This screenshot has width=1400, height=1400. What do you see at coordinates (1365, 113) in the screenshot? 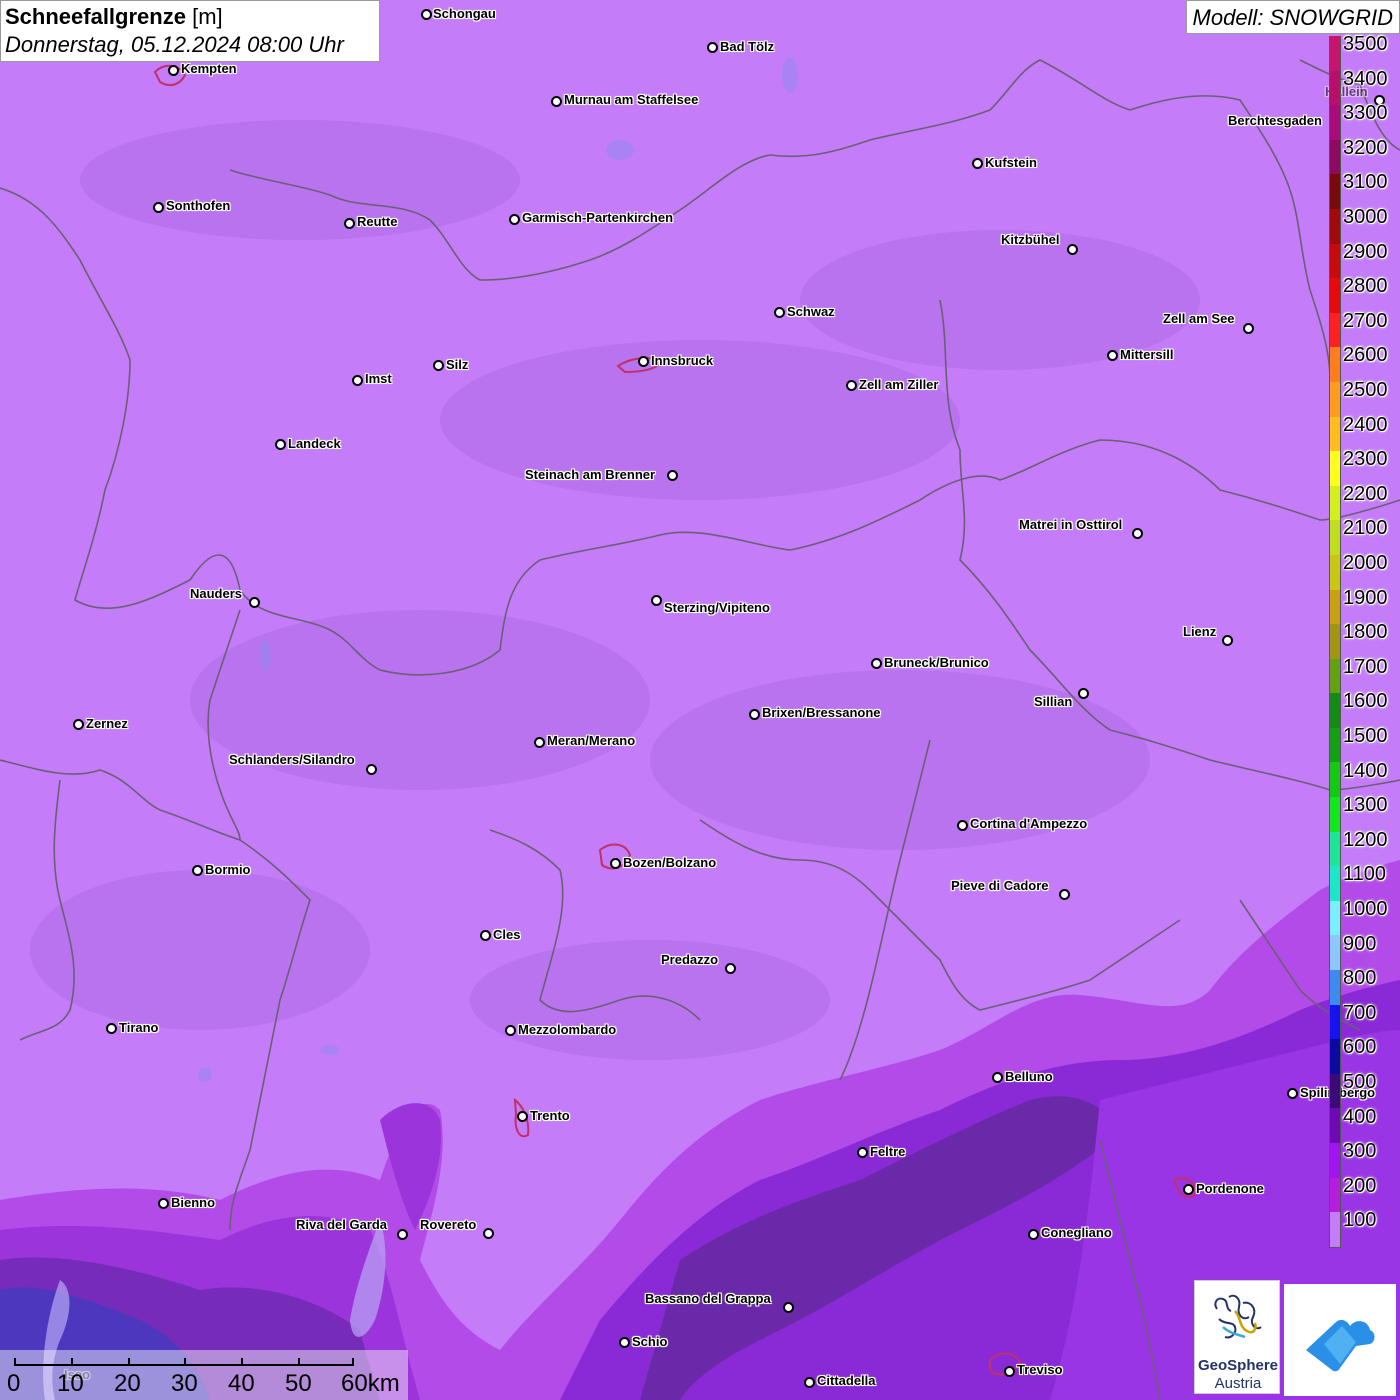
I see `legend-label-3300: 3300` at bounding box center [1365, 113].